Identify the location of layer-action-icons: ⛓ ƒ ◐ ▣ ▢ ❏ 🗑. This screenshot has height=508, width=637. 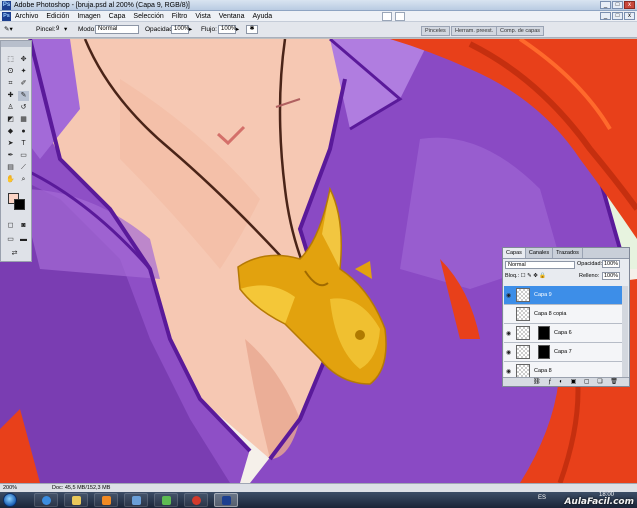
(577, 381).